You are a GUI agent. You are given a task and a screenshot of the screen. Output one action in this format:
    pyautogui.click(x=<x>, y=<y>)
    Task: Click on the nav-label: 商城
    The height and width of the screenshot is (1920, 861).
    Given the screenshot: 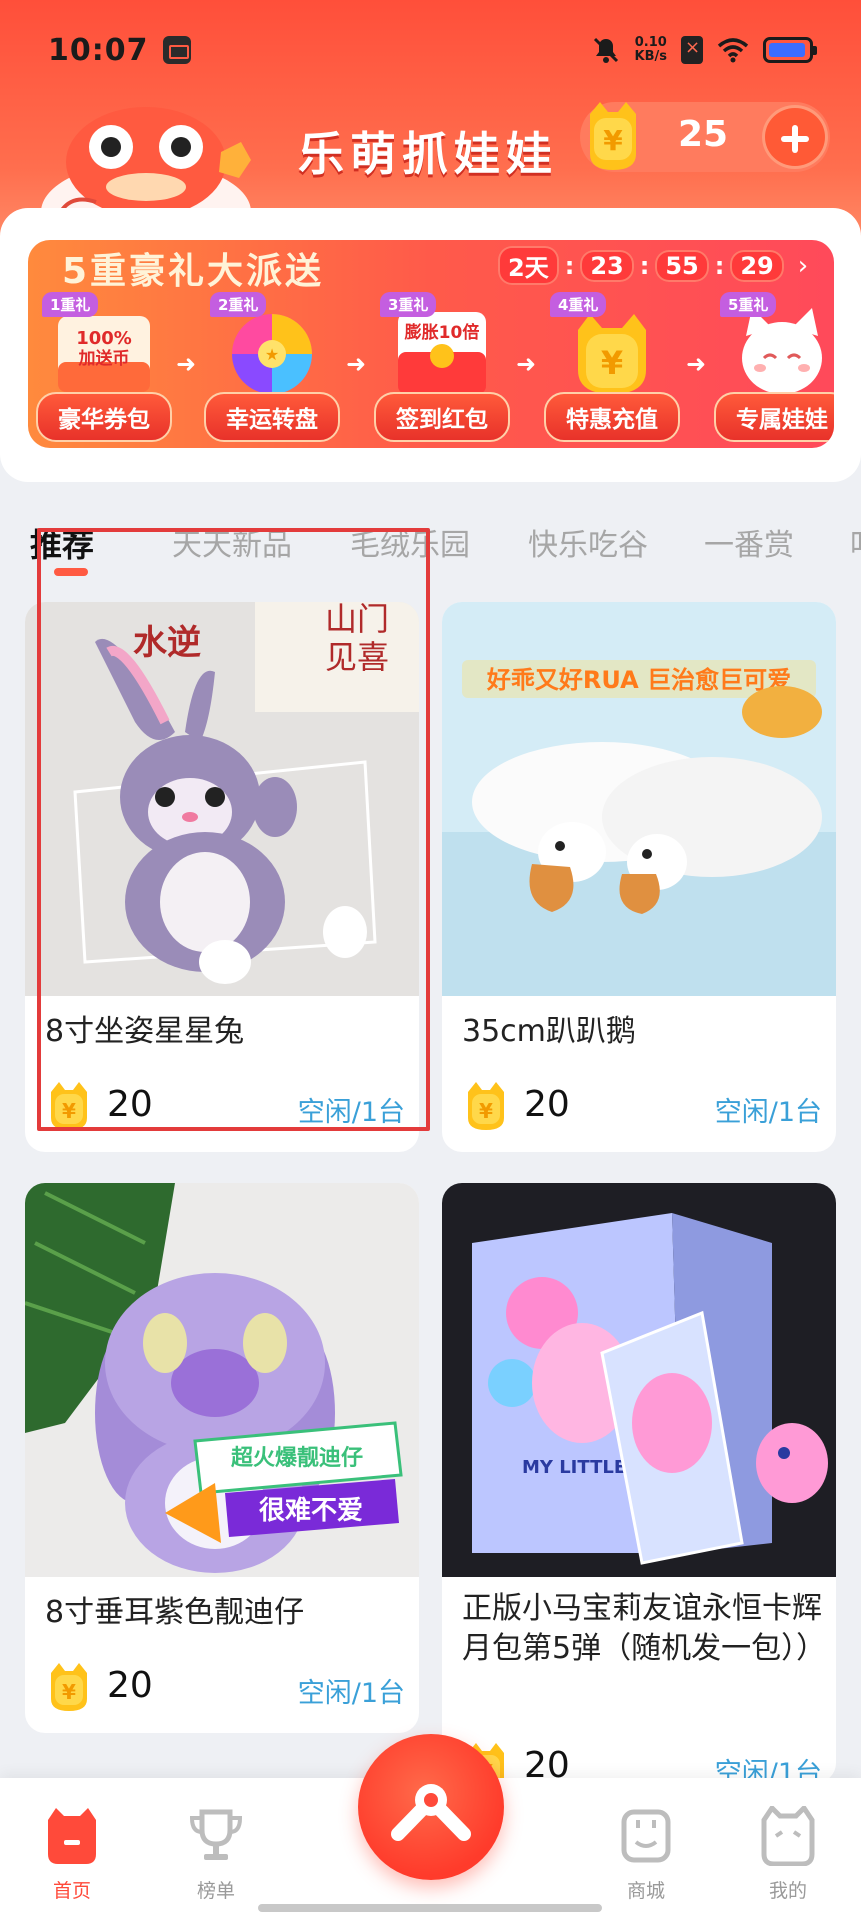 What is the action you would take?
    pyautogui.click(x=645, y=1891)
    